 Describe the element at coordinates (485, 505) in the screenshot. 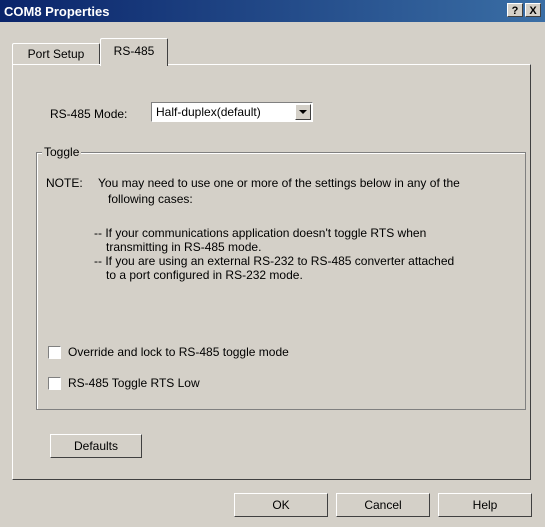

I see `help-button: Help` at that location.